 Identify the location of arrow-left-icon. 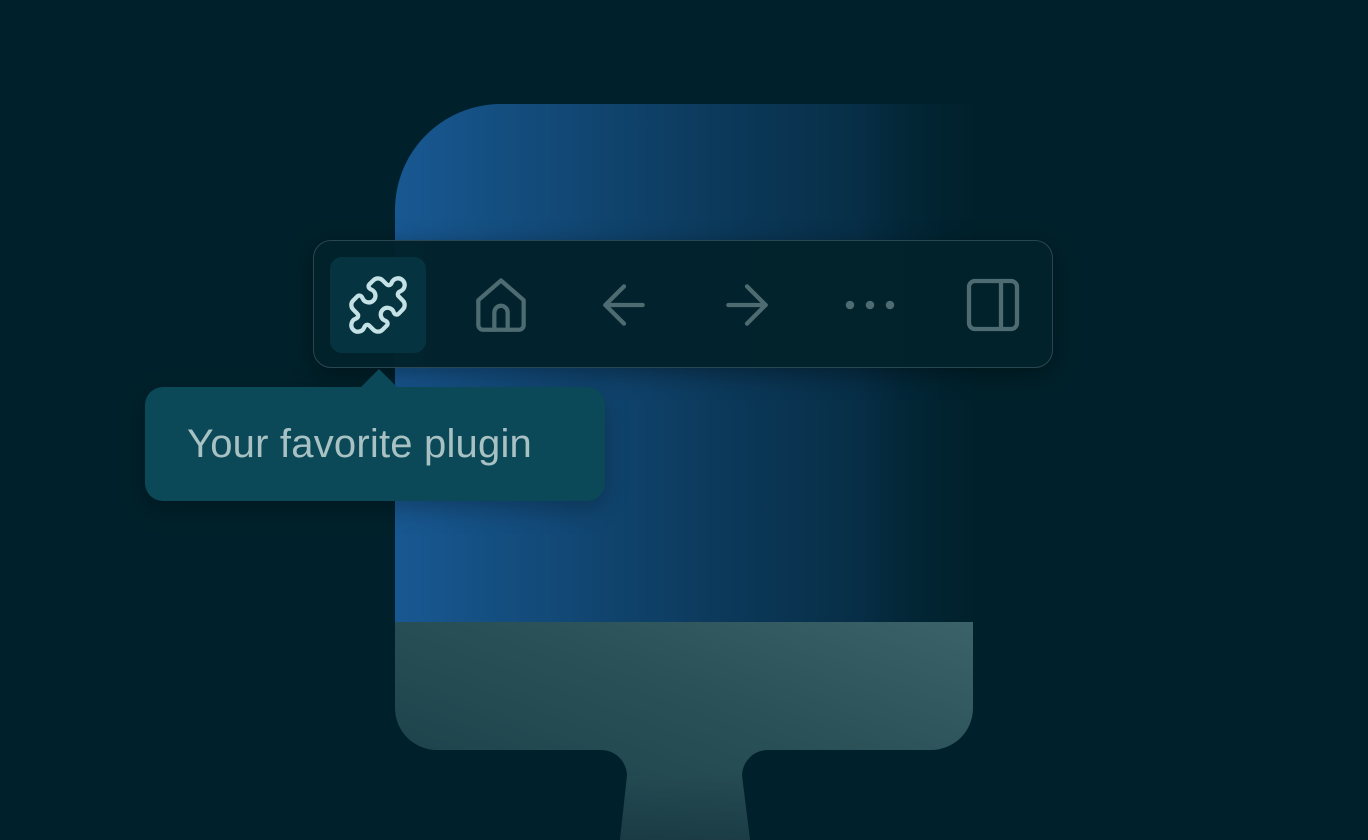
(624, 305).